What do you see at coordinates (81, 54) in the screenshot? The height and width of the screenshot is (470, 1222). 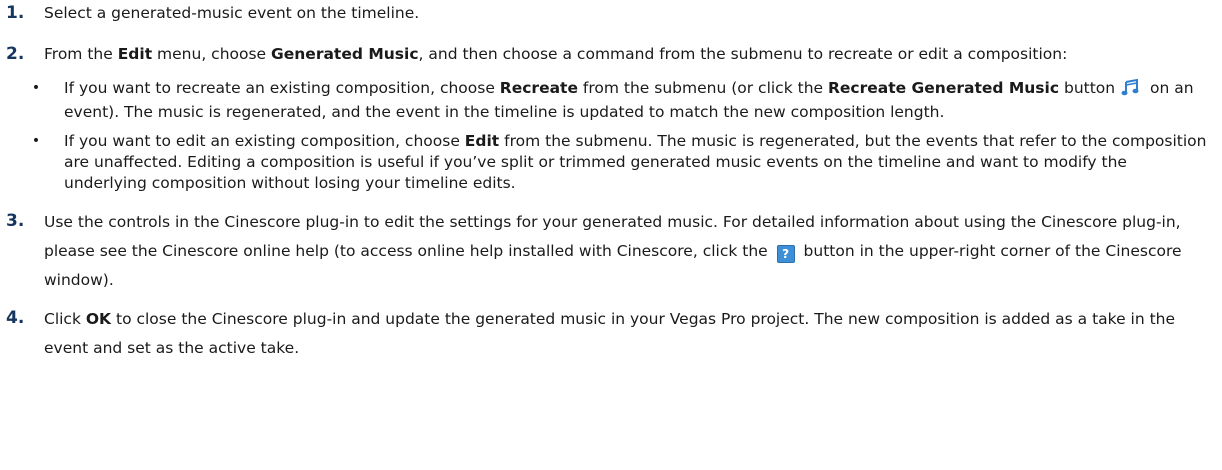 I see `step-2-text-a: From the` at bounding box center [81, 54].